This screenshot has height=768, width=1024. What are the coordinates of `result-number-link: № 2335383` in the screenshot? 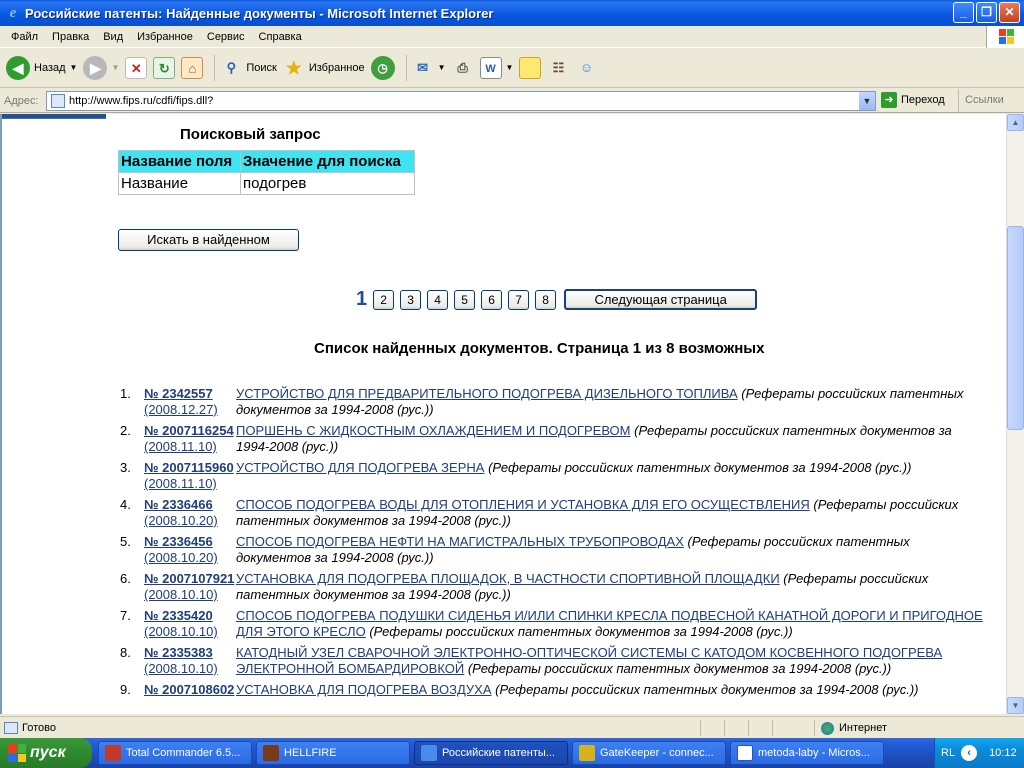 It's located at (190, 653).